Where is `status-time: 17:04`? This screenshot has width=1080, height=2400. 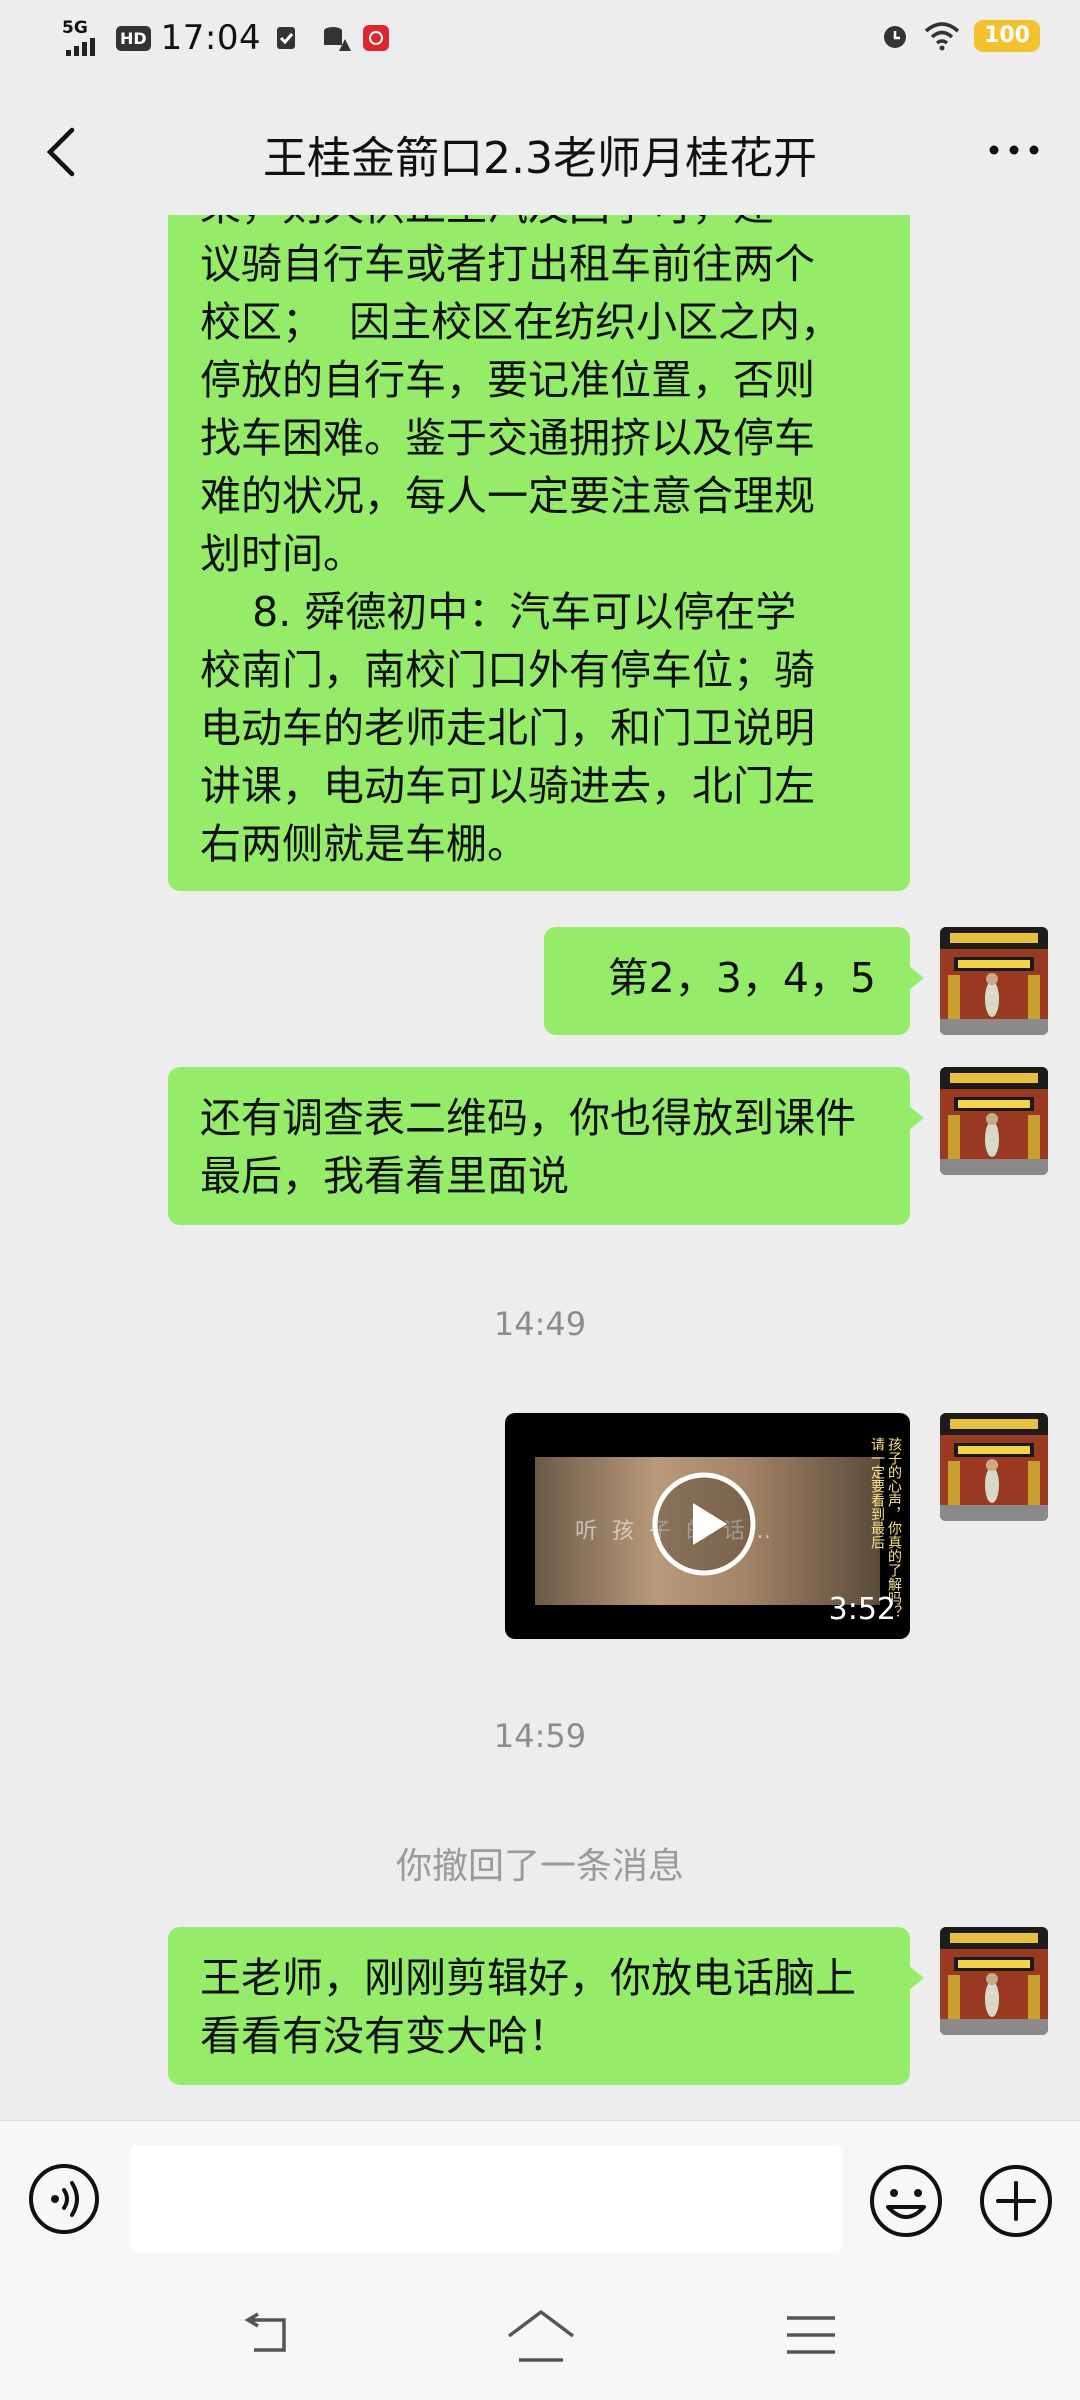
status-time: 17:04 is located at coordinates (211, 38).